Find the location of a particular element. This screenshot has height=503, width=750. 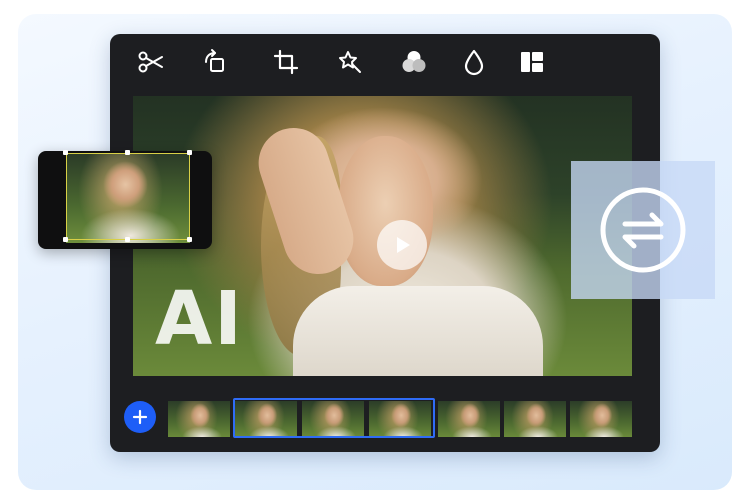

play-button is located at coordinates (402, 245).